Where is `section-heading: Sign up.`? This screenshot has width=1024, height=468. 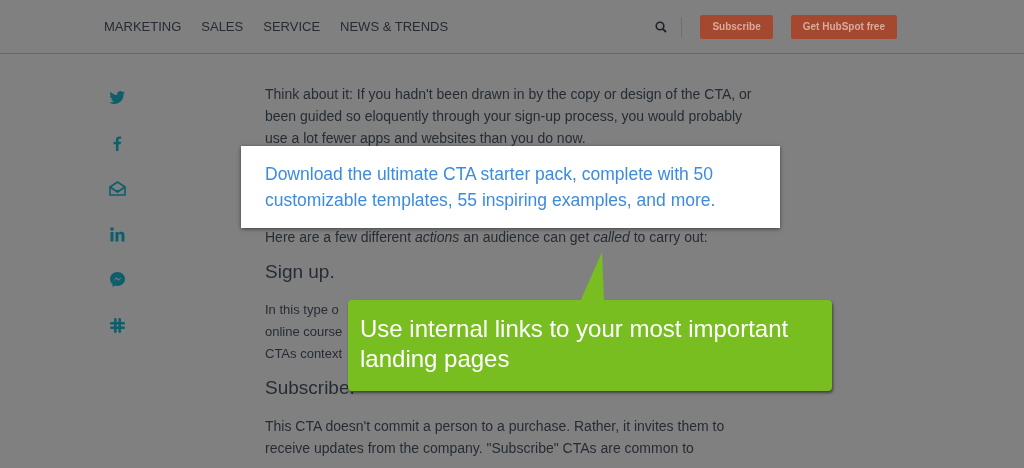 section-heading: Sign up. is located at coordinates (300, 272).